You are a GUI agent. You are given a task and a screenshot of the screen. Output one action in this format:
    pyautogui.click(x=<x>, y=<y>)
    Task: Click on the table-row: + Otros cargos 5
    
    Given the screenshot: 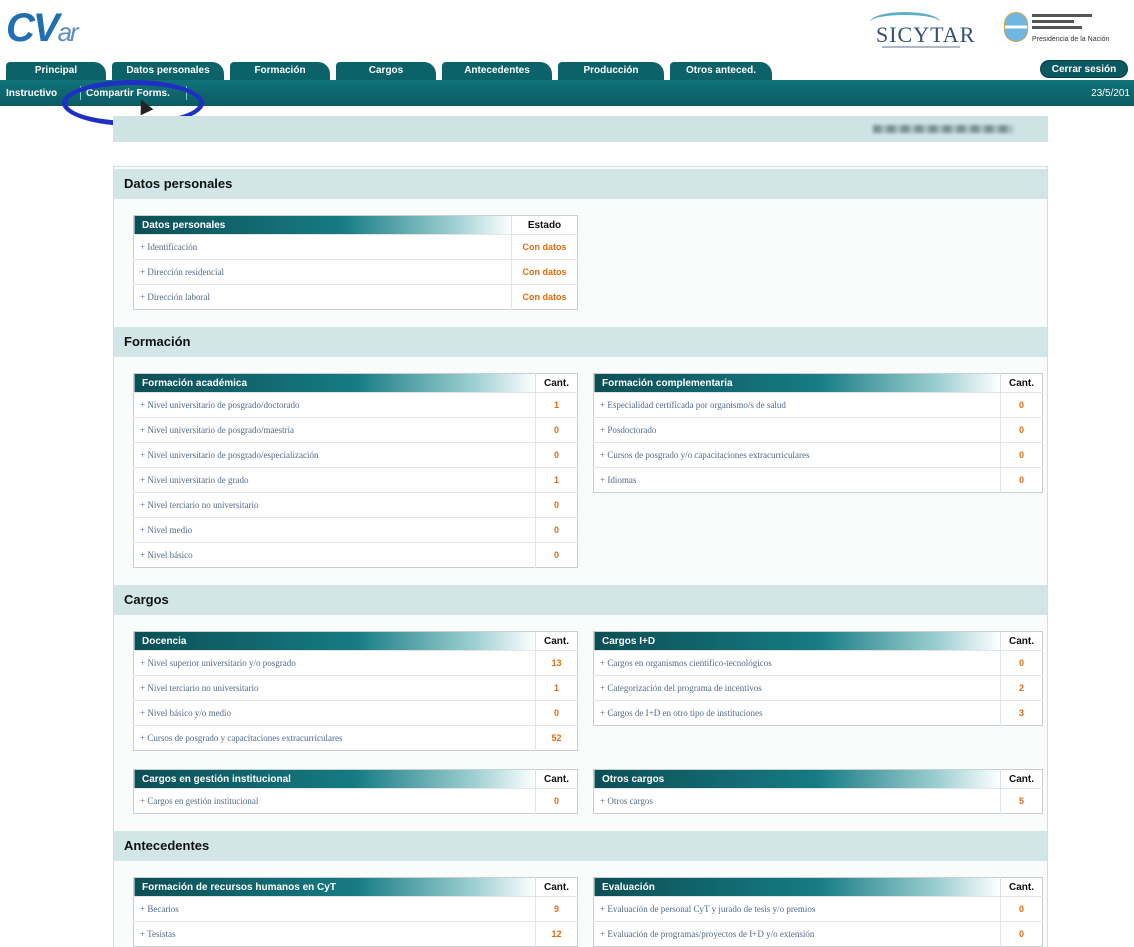 What is the action you would take?
    pyautogui.click(x=818, y=801)
    